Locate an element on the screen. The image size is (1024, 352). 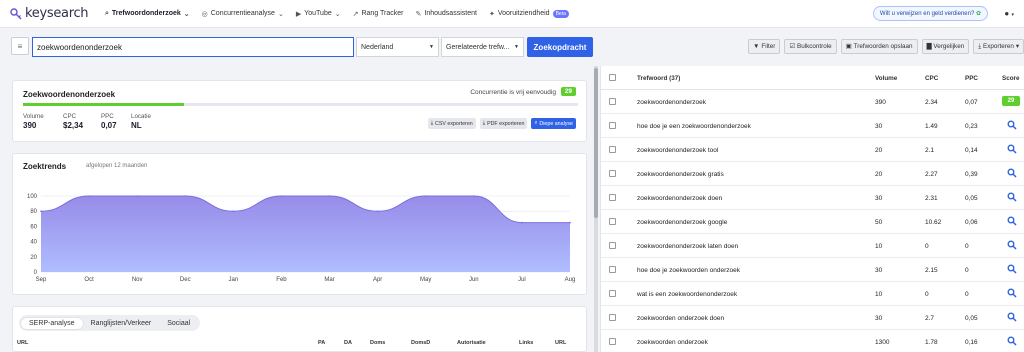
nav-item-1: ◎ Concurrentieanalyse ⌄ is located at coordinates (243, 14).